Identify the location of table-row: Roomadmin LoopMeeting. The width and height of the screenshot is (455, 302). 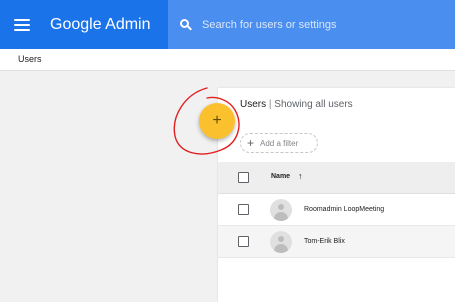
(336, 210).